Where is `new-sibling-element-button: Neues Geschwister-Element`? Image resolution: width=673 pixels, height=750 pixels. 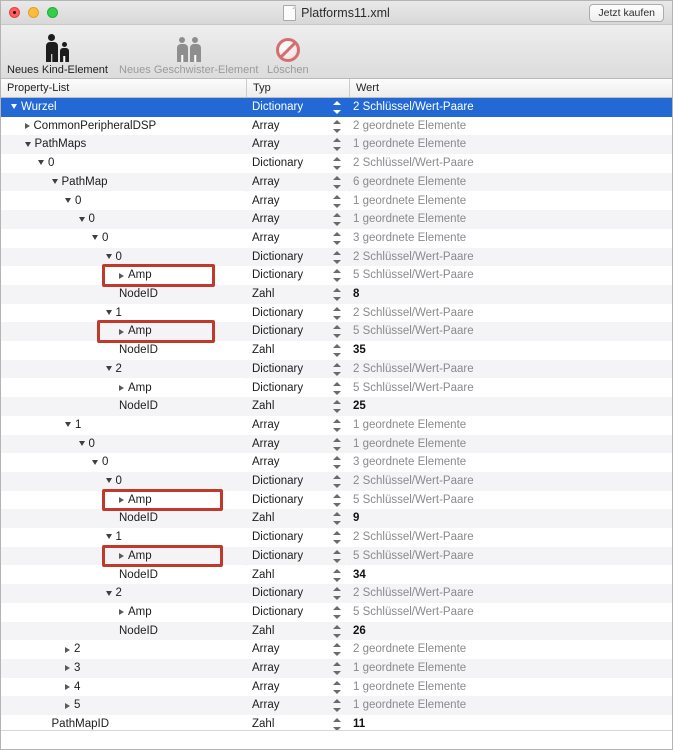 new-sibling-element-button: Neues Geschwister-Element is located at coordinates (188, 52).